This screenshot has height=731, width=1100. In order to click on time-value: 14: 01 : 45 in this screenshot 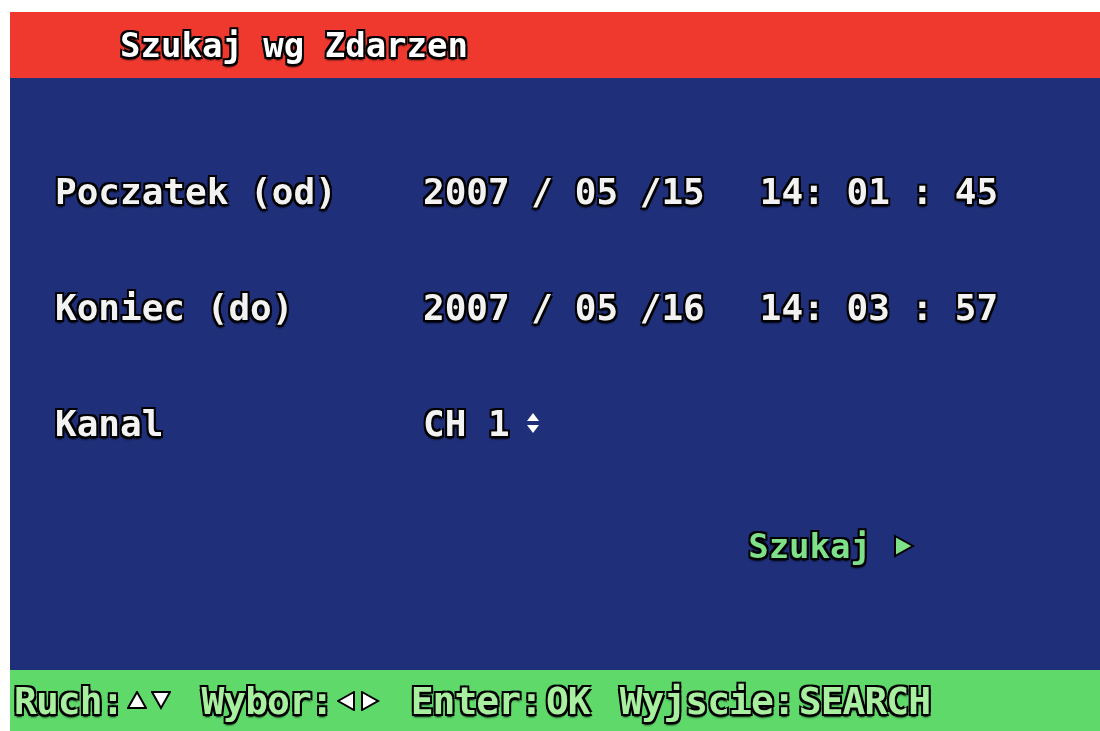, I will do `click(879, 191)`.